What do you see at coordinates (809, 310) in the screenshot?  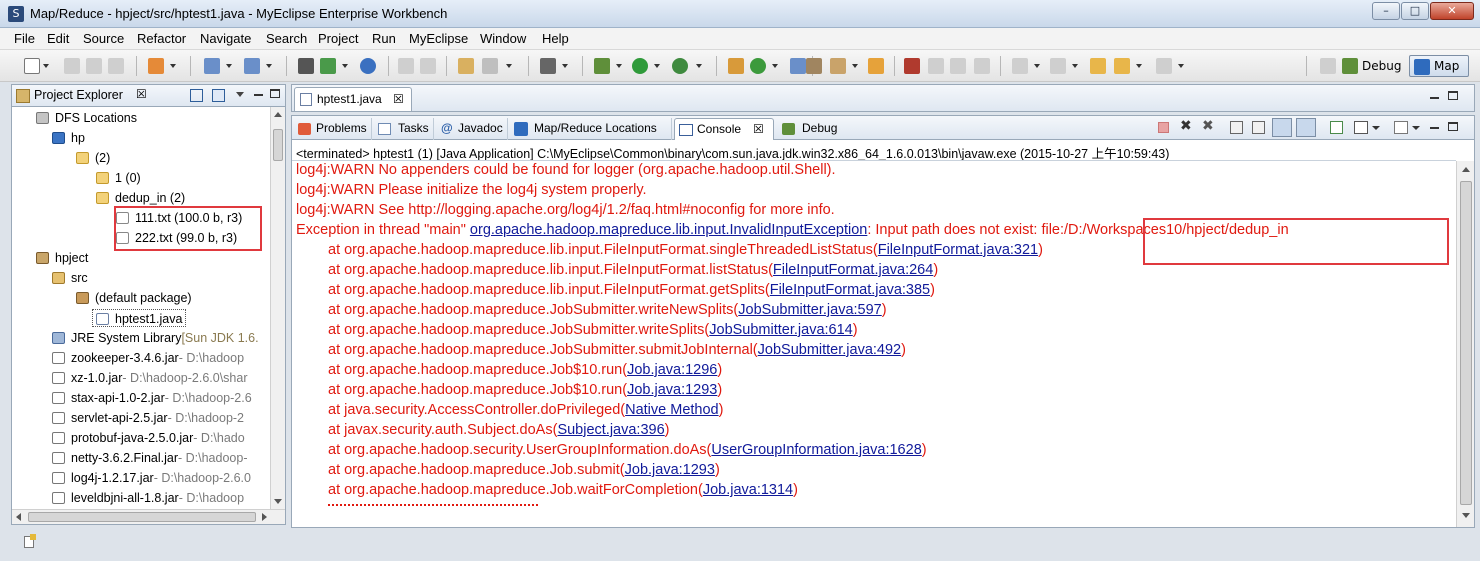 I see `stack-frame-source-link: JobSubmitter.java:597` at bounding box center [809, 310].